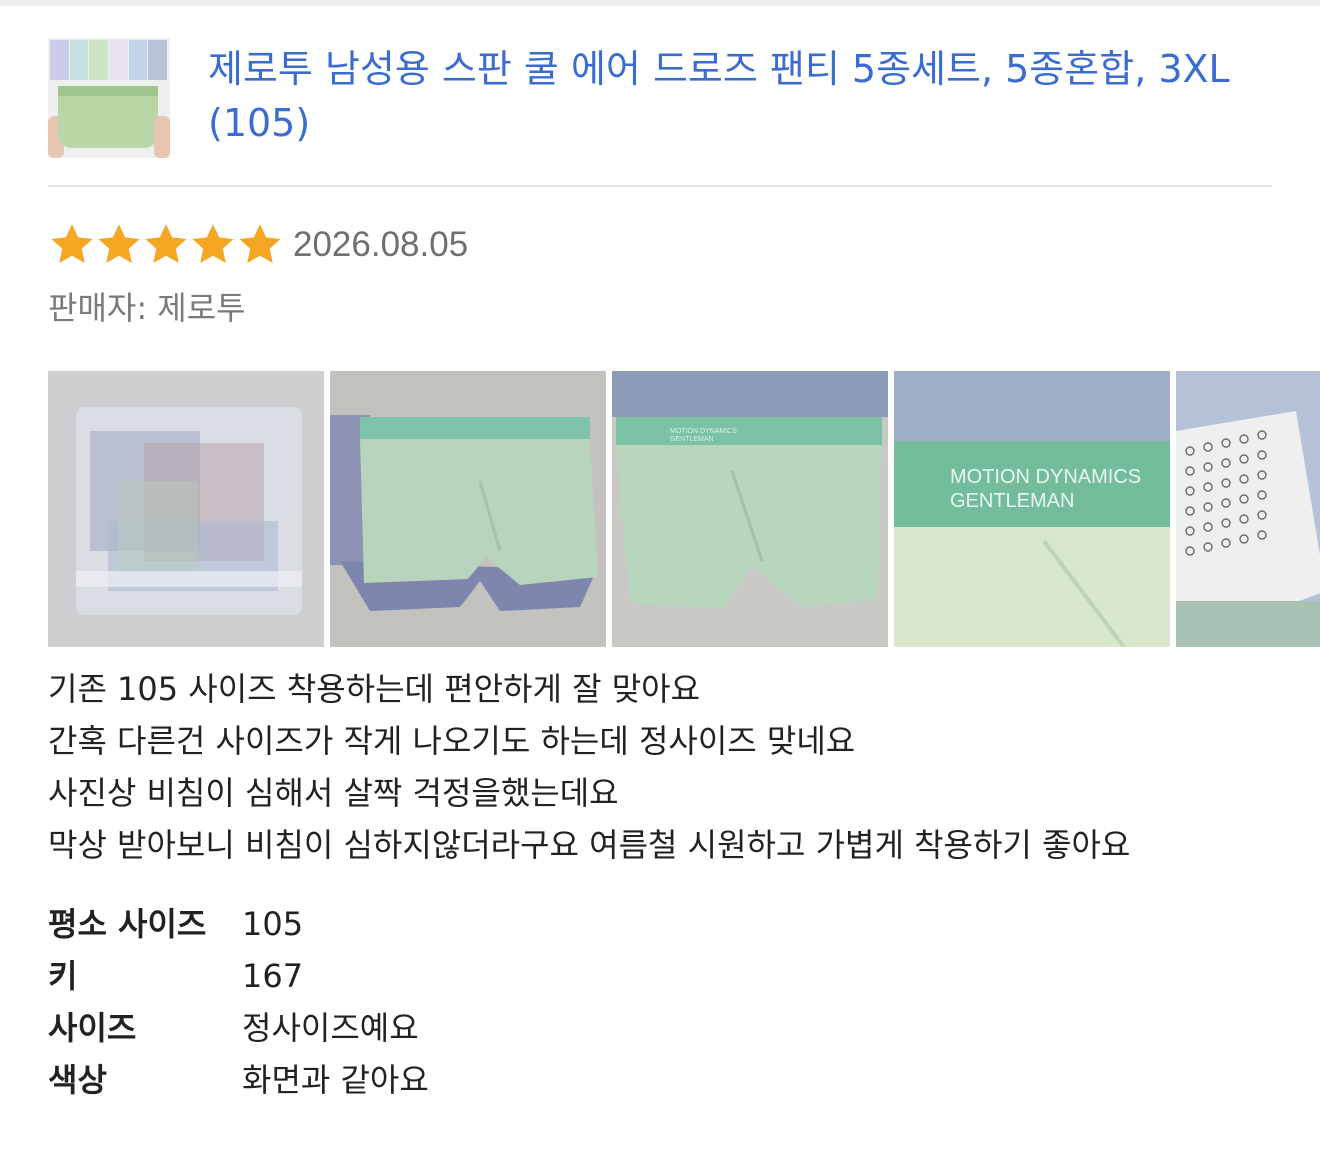  I want to click on star-rating, so click(165, 245).